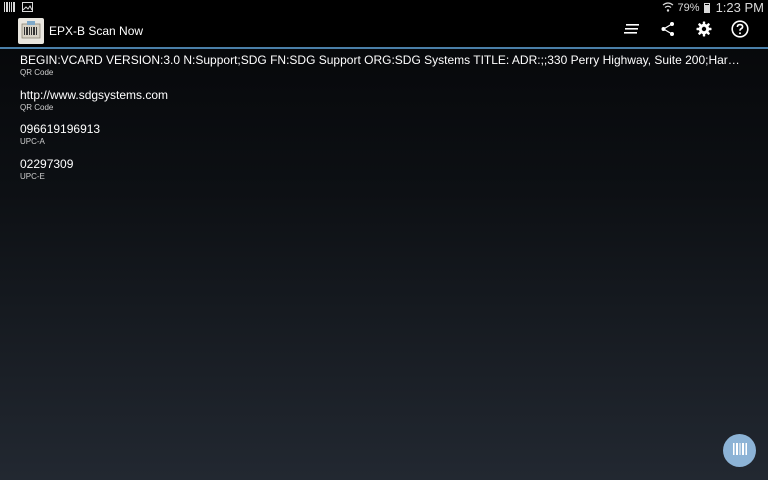  I want to click on list-button, so click(632, 31).